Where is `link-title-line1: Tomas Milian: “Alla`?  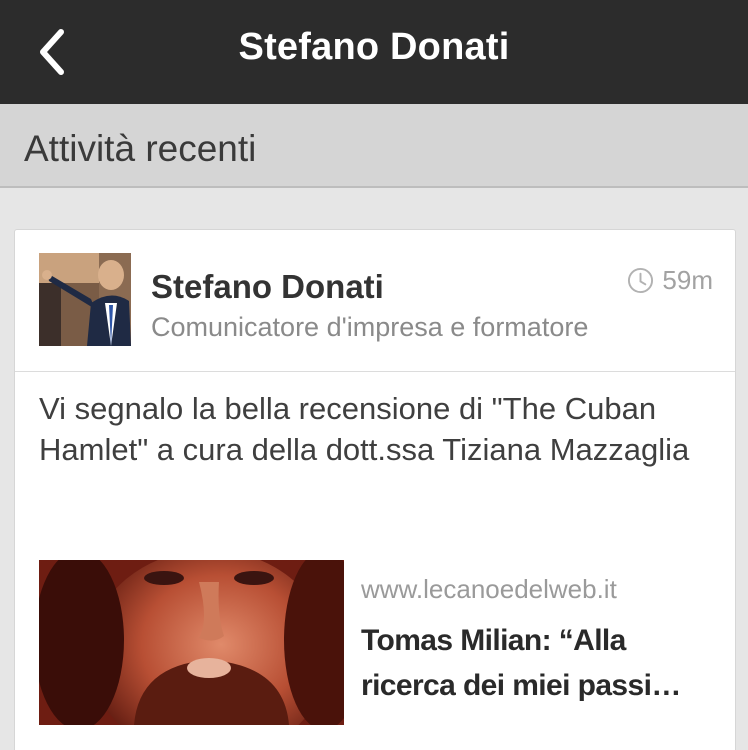
link-title-line1: Tomas Milian: “Alla is located at coordinates (493, 640).